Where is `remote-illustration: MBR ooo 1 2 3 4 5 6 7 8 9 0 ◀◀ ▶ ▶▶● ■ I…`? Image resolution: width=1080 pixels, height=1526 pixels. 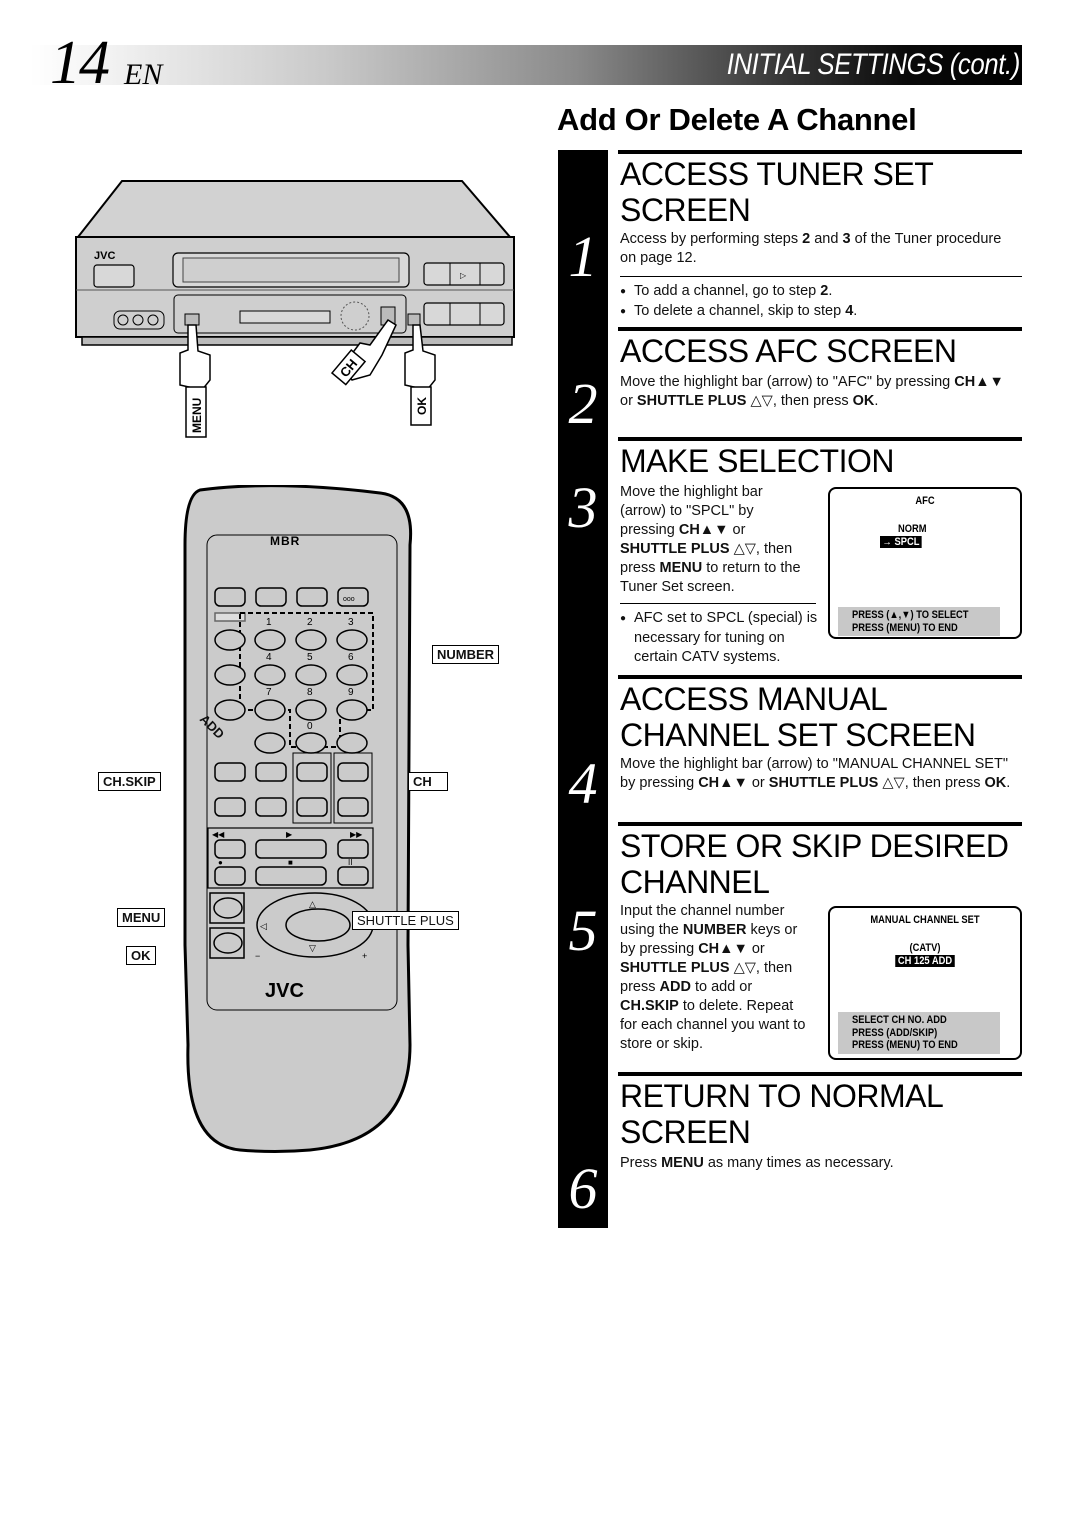 remote-illustration: MBR ooo 1 2 3 4 5 6 7 8 9 0 ◀◀ ▶ ▶▶● ■ I… is located at coordinates (298, 819).